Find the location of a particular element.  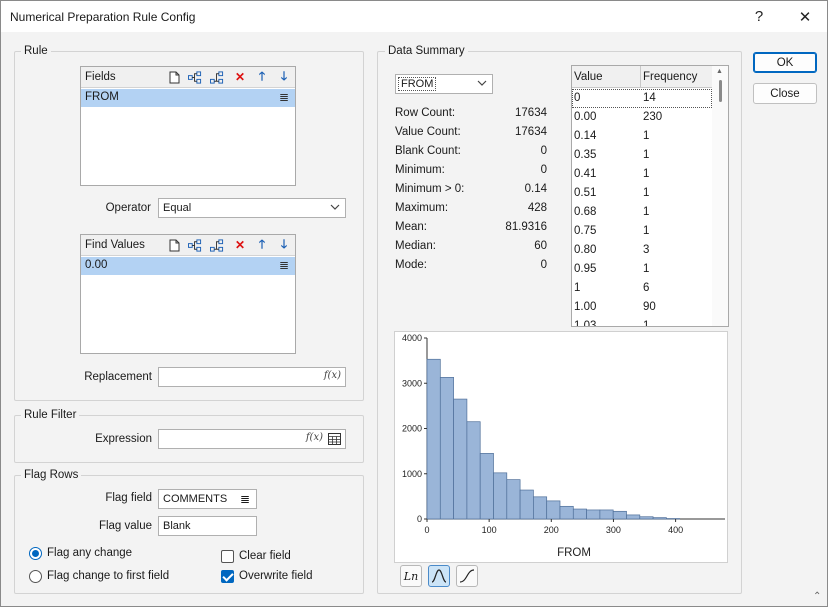

x-axis-label: FROM is located at coordinates (574, 553).